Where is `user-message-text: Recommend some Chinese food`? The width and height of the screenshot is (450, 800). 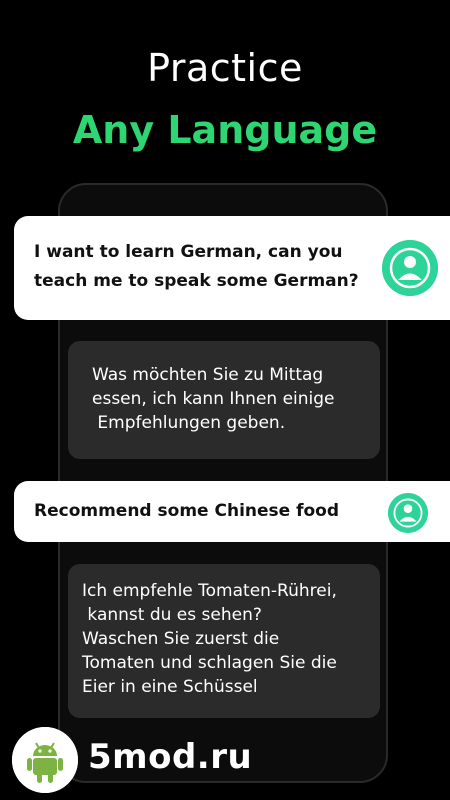 user-message-text: Recommend some Chinese food is located at coordinates (187, 511).